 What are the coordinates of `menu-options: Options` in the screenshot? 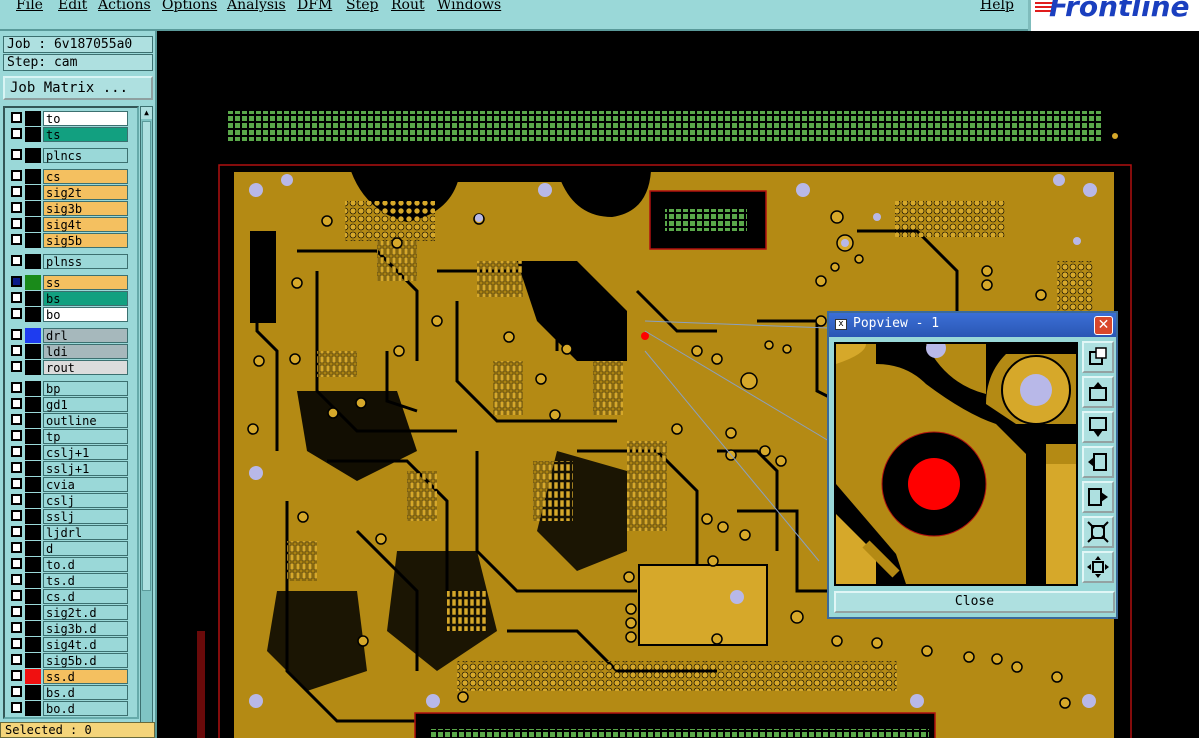 It's located at (189, 6).